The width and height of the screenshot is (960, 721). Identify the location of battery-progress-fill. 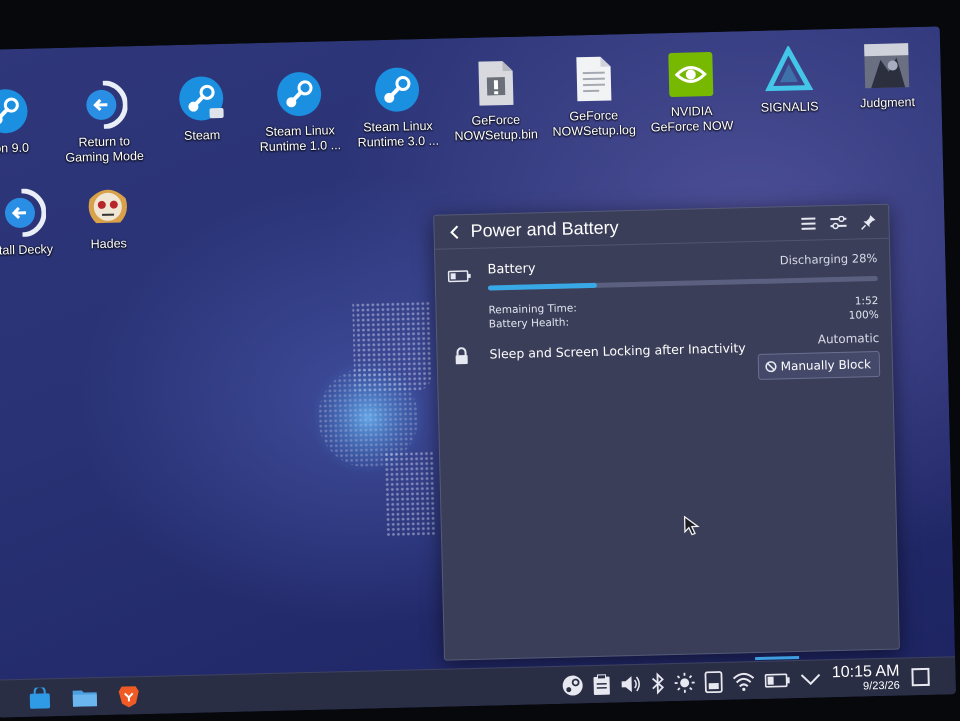
(542, 286).